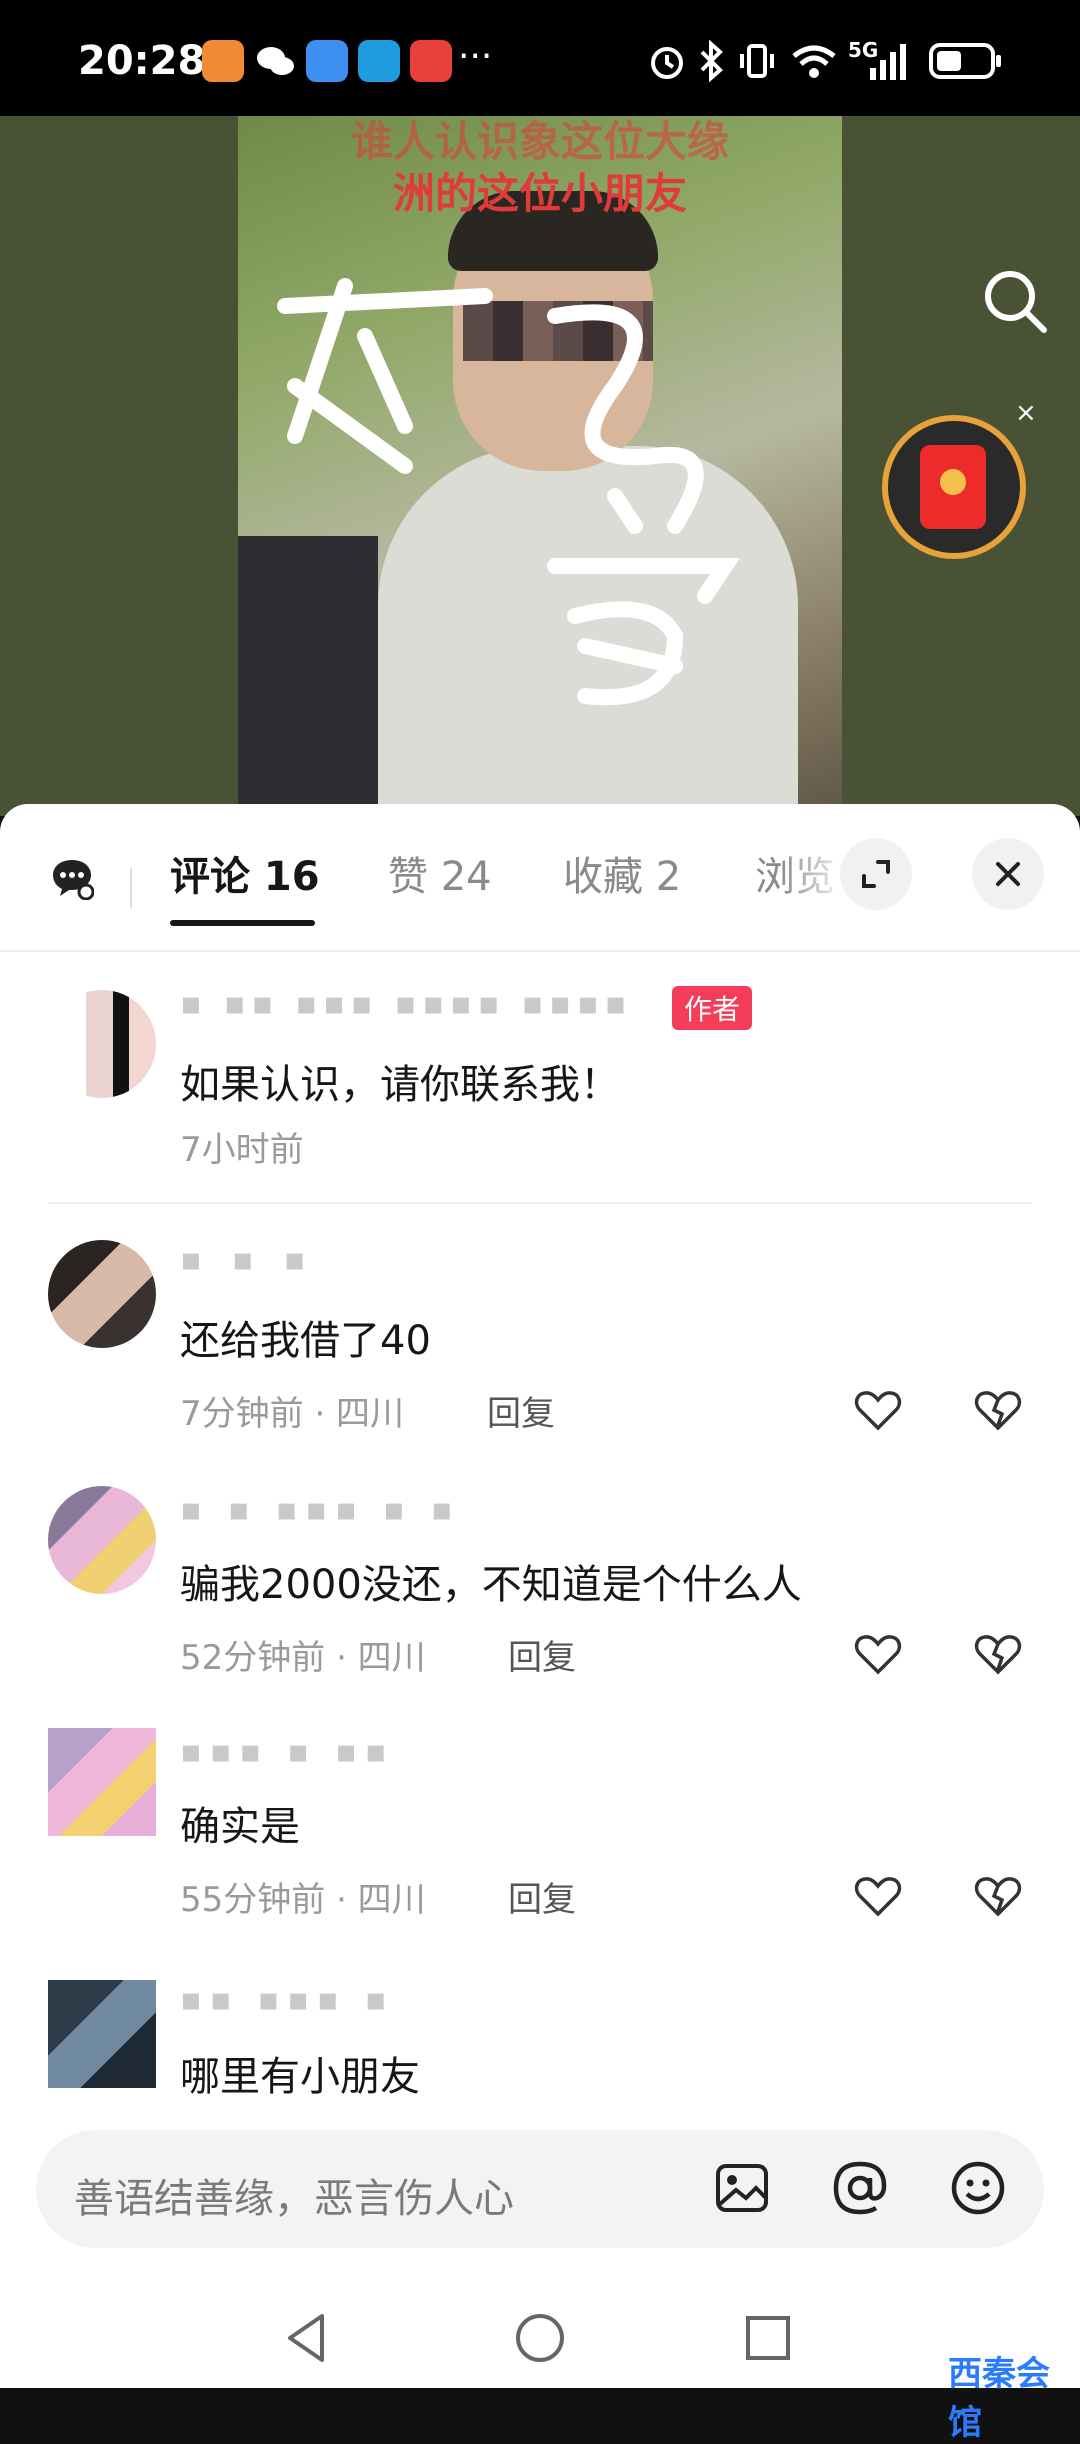 The height and width of the screenshot is (2444, 1080). Describe the element at coordinates (440, 873) in the screenshot. I see `tab-likes: 赞 24` at that location.